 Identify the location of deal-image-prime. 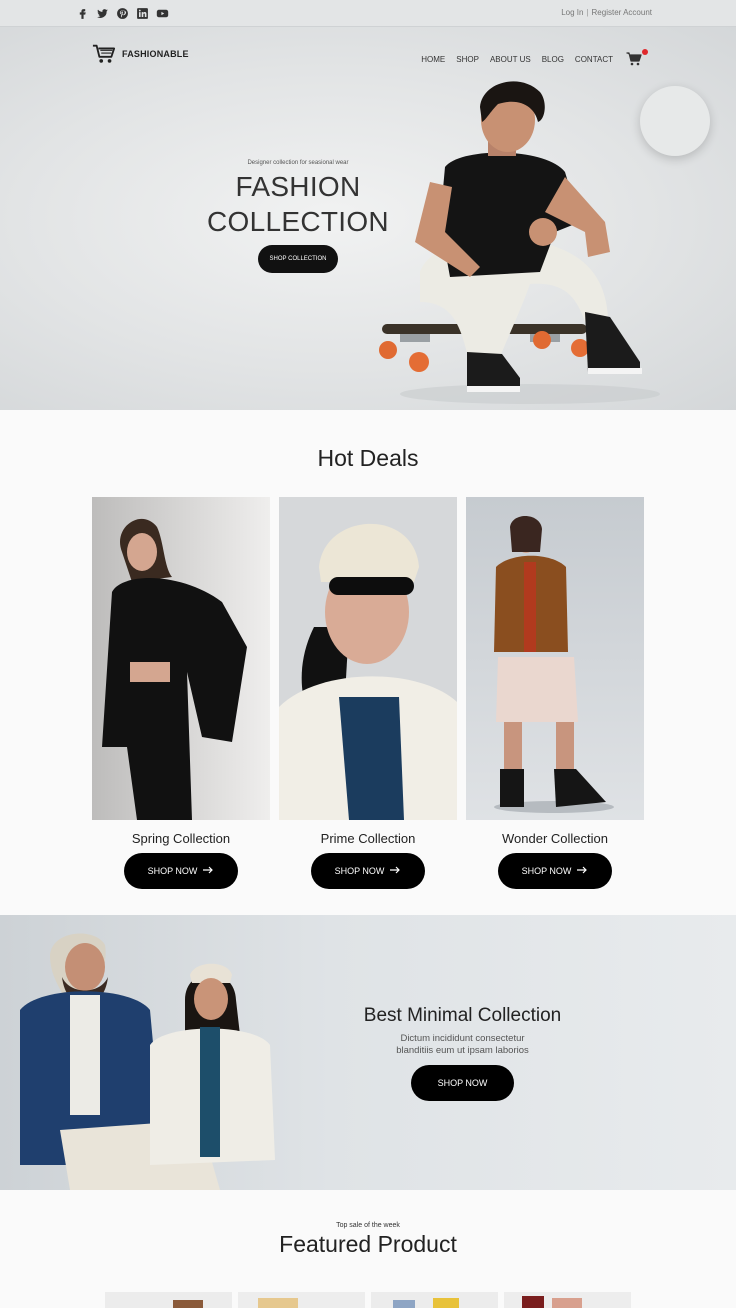
(368, 658).